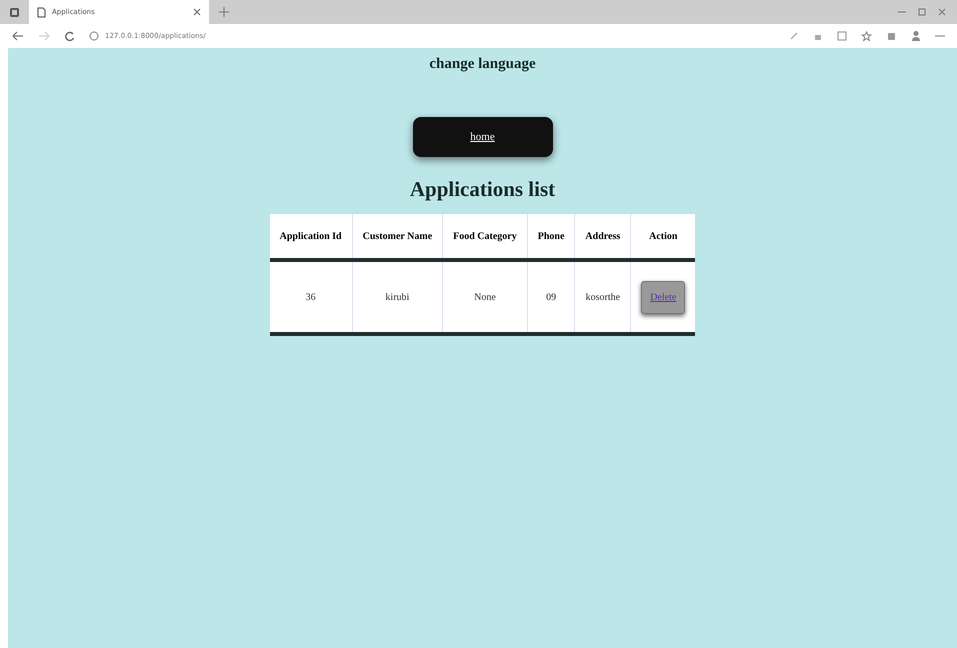 This screenshot has width=957, height=648. Describe the element at coordinates (482, 137) in the screenshot. I see `home-button: home` at that location.